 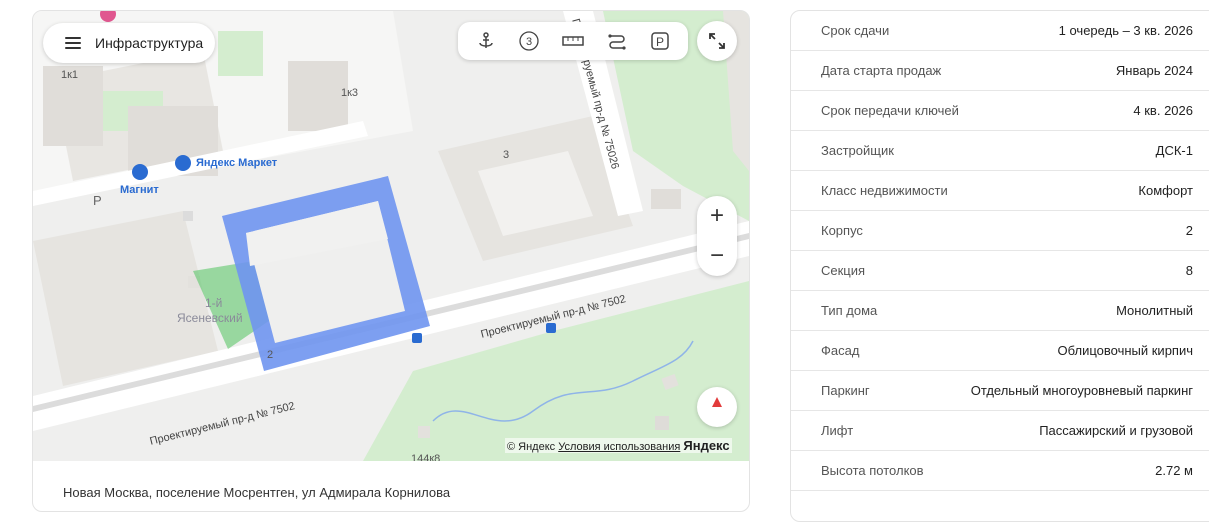 What do you see at coordinates (506, 155) in the screenshot?
I see `map-label-building: 3` at bounding box center [506, 155].